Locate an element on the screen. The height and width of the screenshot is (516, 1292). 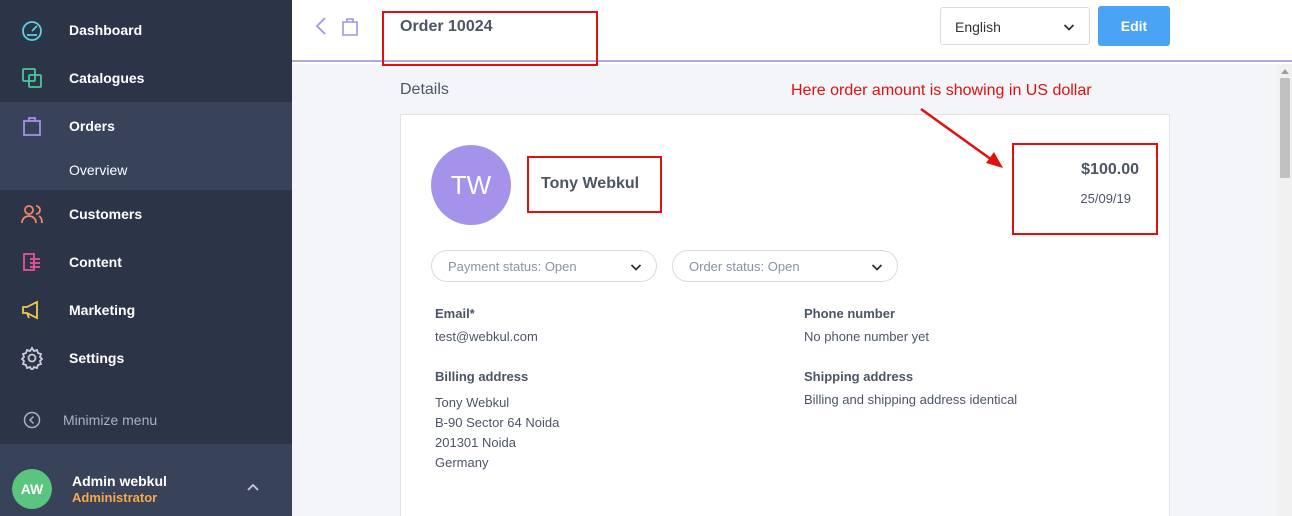
orders-icon is located at coordinates (32, 126).